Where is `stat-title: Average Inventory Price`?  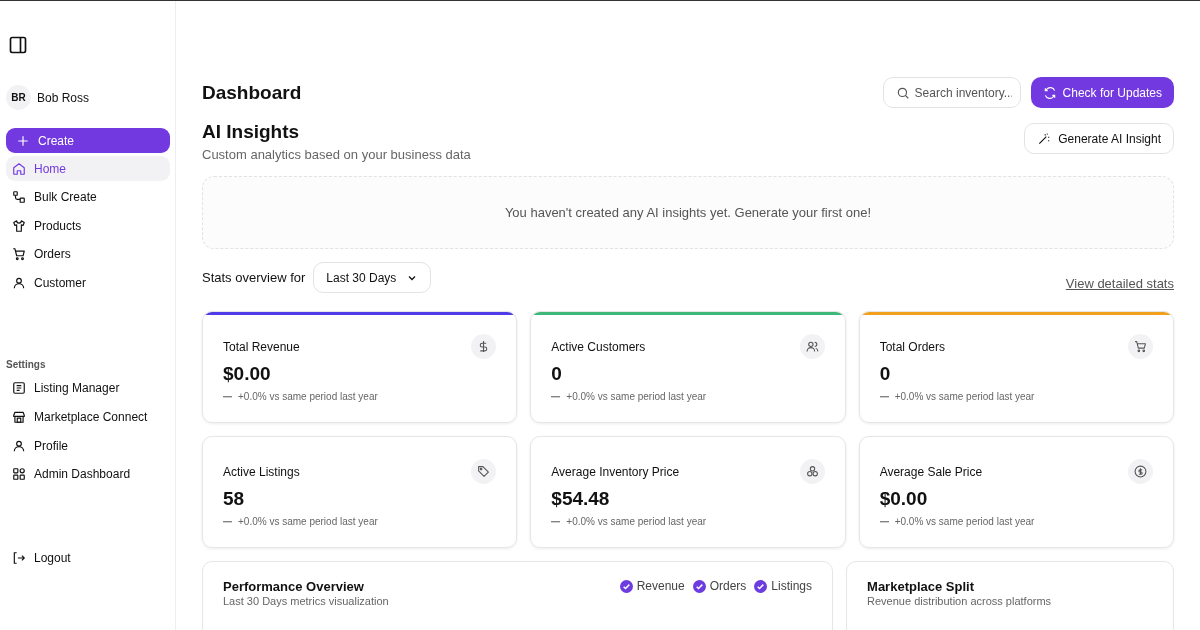
stat-title: Average Inventory Price is located at coordinates (615, 471).